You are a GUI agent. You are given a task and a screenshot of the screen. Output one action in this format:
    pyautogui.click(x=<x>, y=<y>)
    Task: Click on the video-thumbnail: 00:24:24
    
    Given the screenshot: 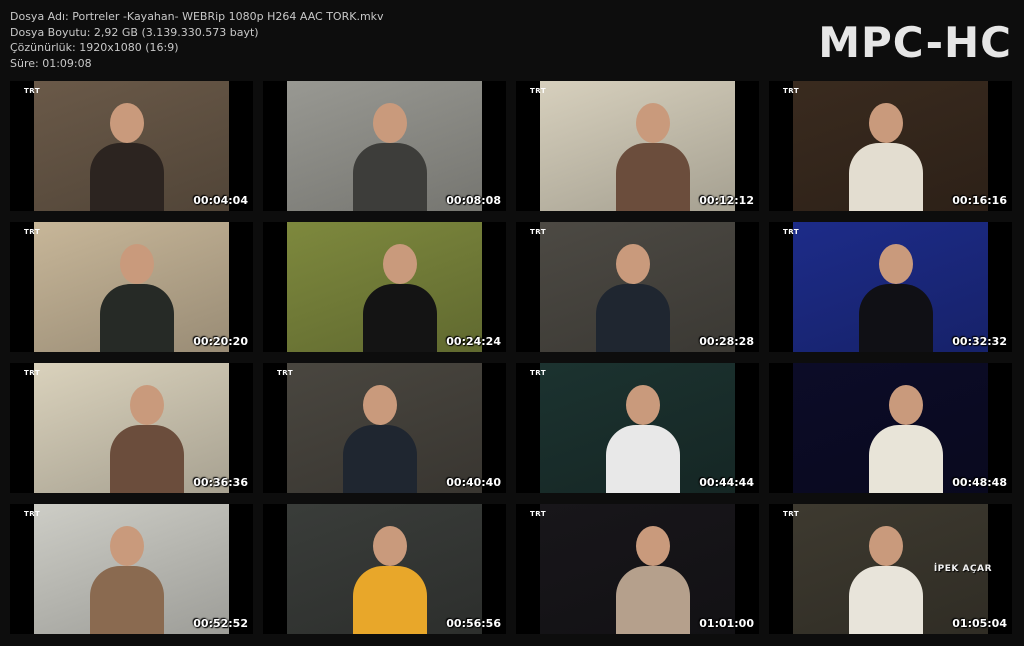 What is the action you would take?
    pyautogui.click(x=384, y=287)
    